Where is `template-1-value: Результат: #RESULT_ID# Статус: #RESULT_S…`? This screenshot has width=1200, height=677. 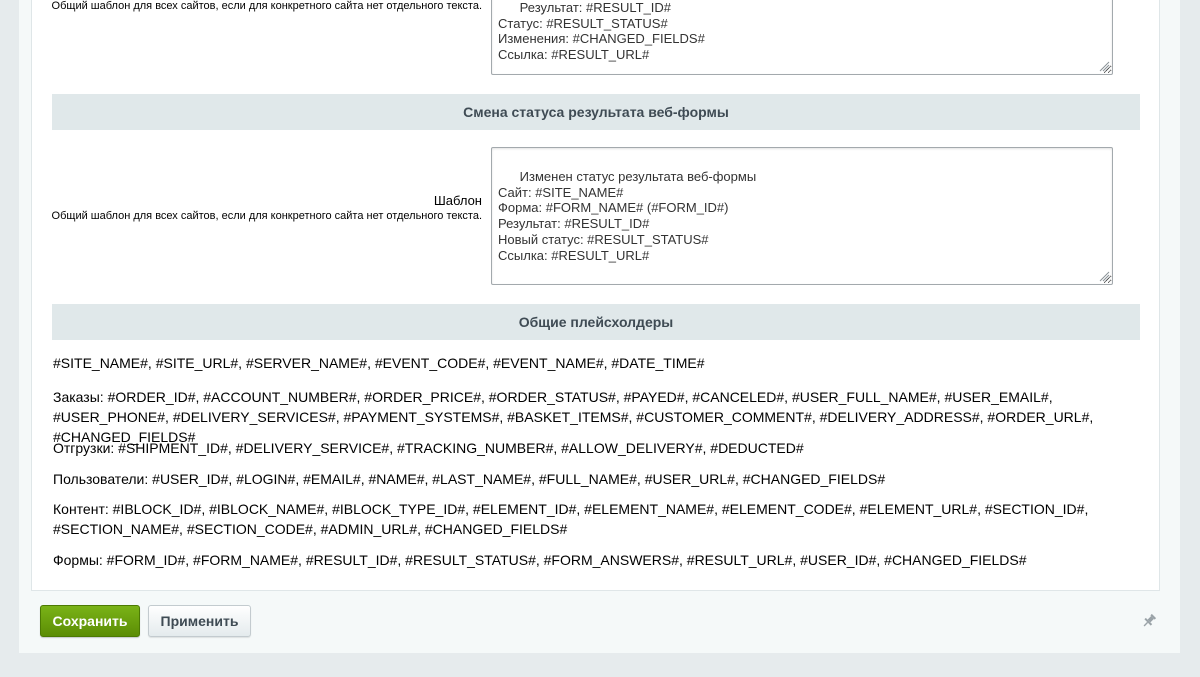
template-1-value: Результат: #RESULT_ID# Статус: #RESULT_S… is located at coordinates (601, 31).